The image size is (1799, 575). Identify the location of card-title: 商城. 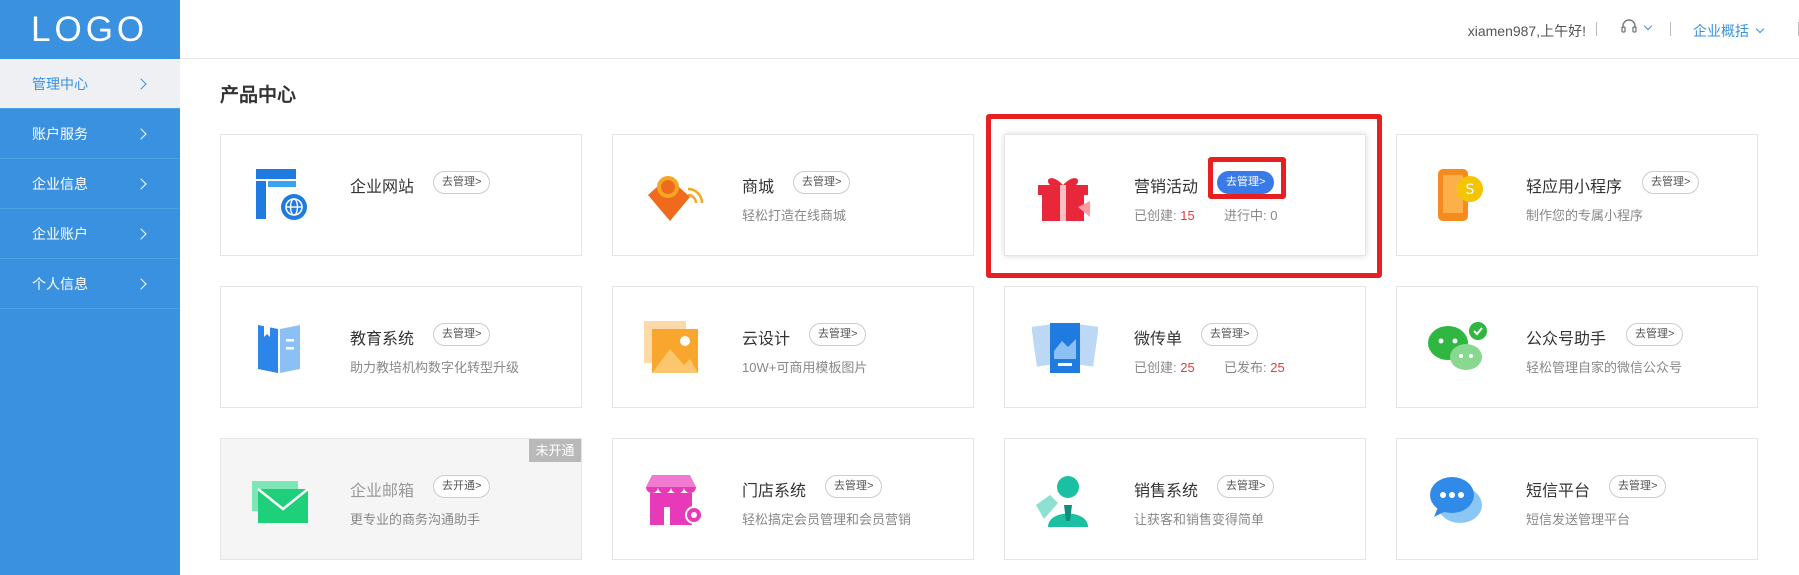
(758, 187).